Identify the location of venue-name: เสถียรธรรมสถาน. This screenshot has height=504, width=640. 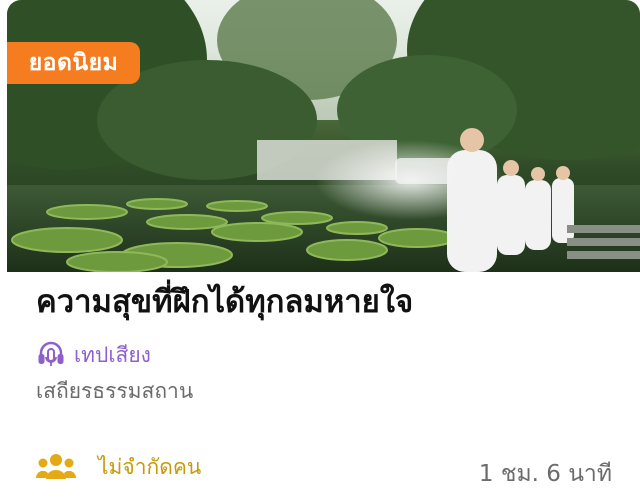
(115, 391).